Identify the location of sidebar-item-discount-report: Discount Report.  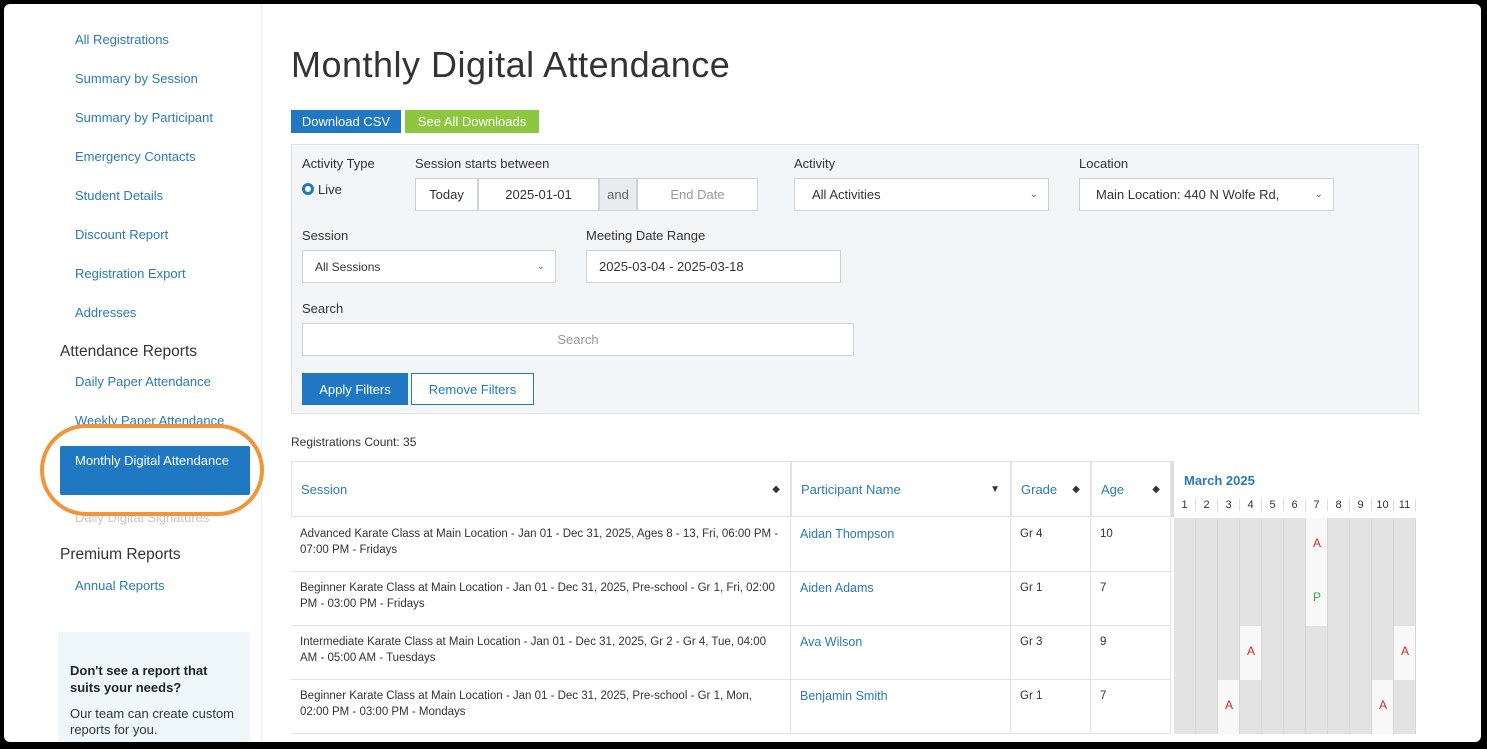
(121, 234).